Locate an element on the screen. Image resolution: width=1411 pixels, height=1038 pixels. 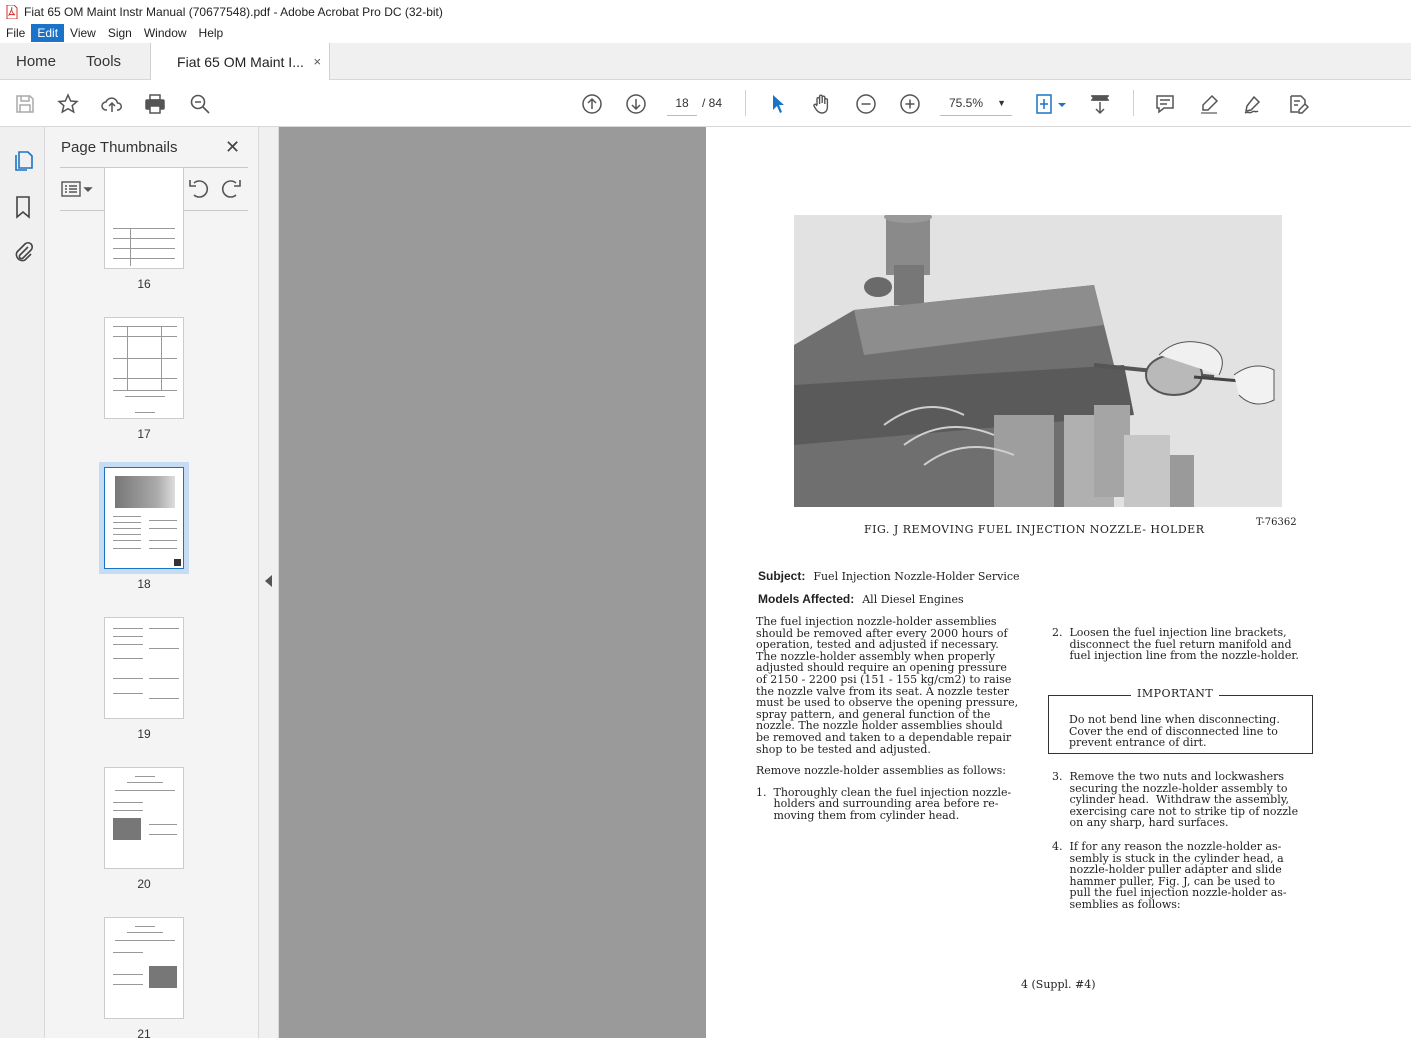
models-label: Models Affected: is located at coordinates (806, 599).